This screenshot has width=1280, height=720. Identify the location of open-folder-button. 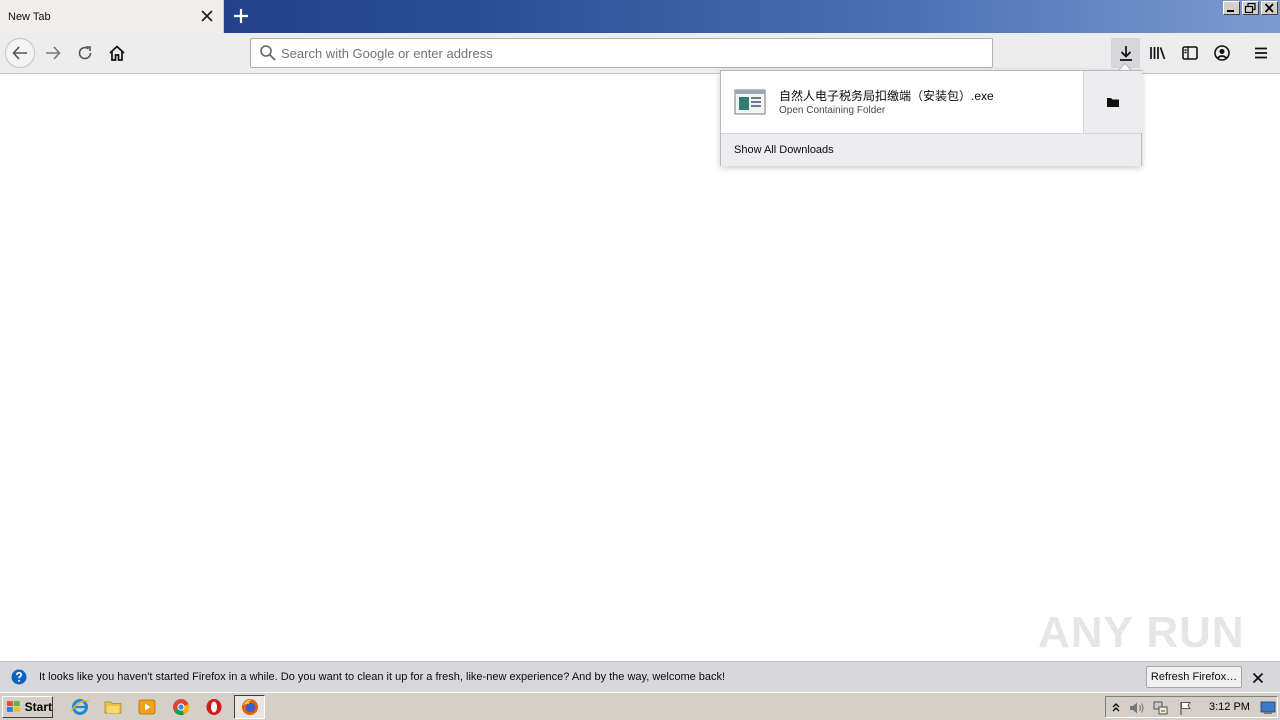
(1112, 102).